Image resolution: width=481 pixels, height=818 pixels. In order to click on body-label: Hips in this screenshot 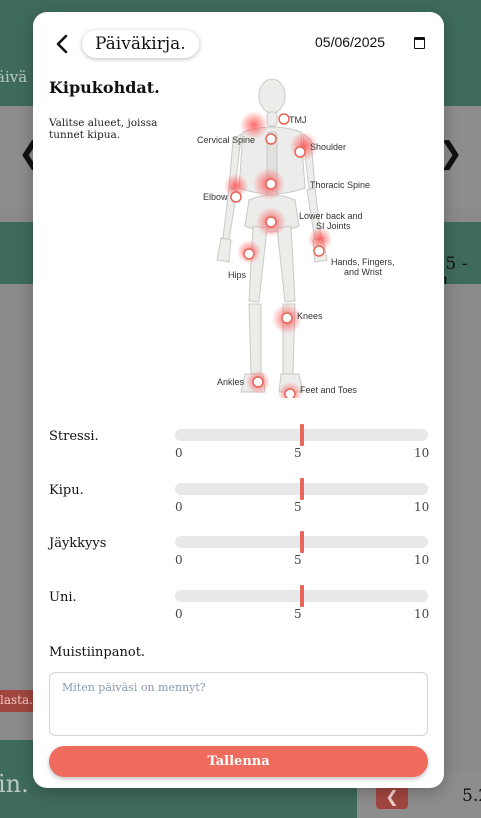, I will do `click(237, 275)`.